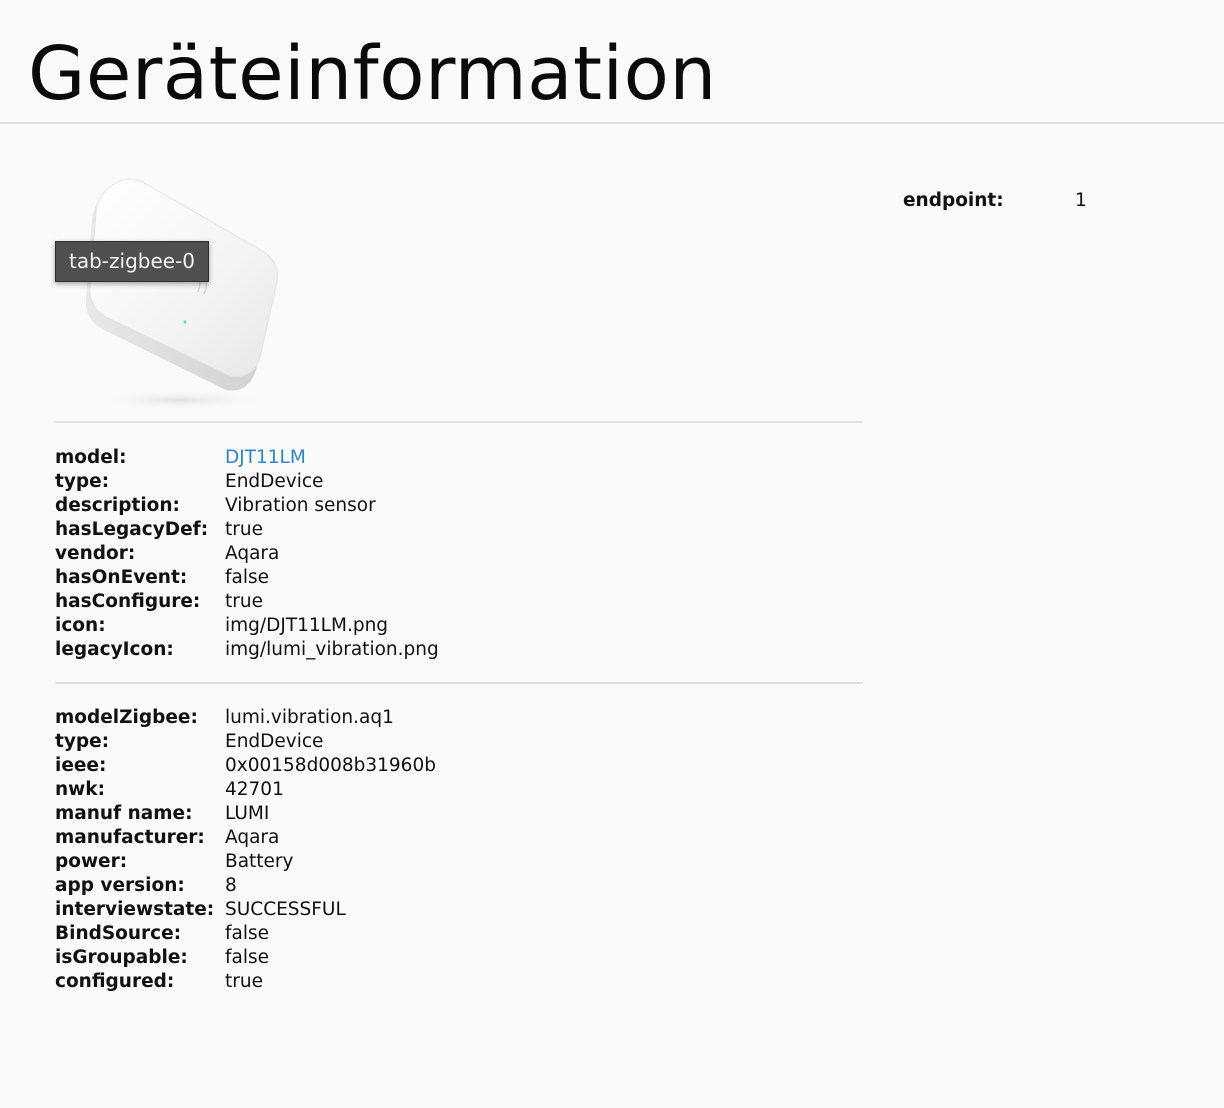  Describe the element at coordinates (80, 625) in the screenshot. I see `row-key: icon:` at that location.